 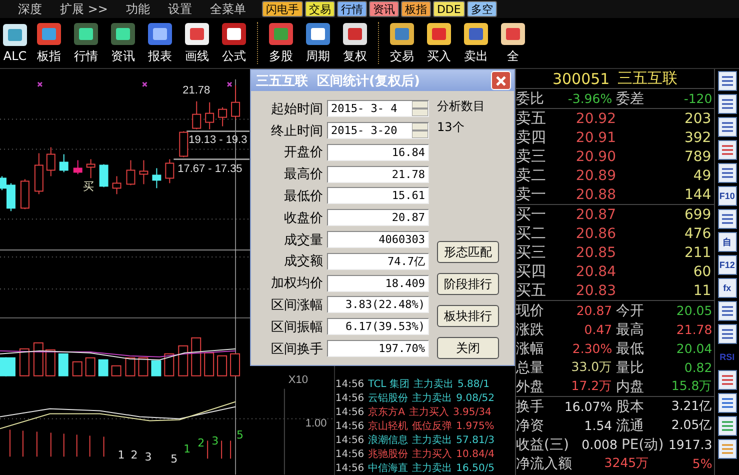 I want to click on order-price: 20.91, so click(x=595, y=138).